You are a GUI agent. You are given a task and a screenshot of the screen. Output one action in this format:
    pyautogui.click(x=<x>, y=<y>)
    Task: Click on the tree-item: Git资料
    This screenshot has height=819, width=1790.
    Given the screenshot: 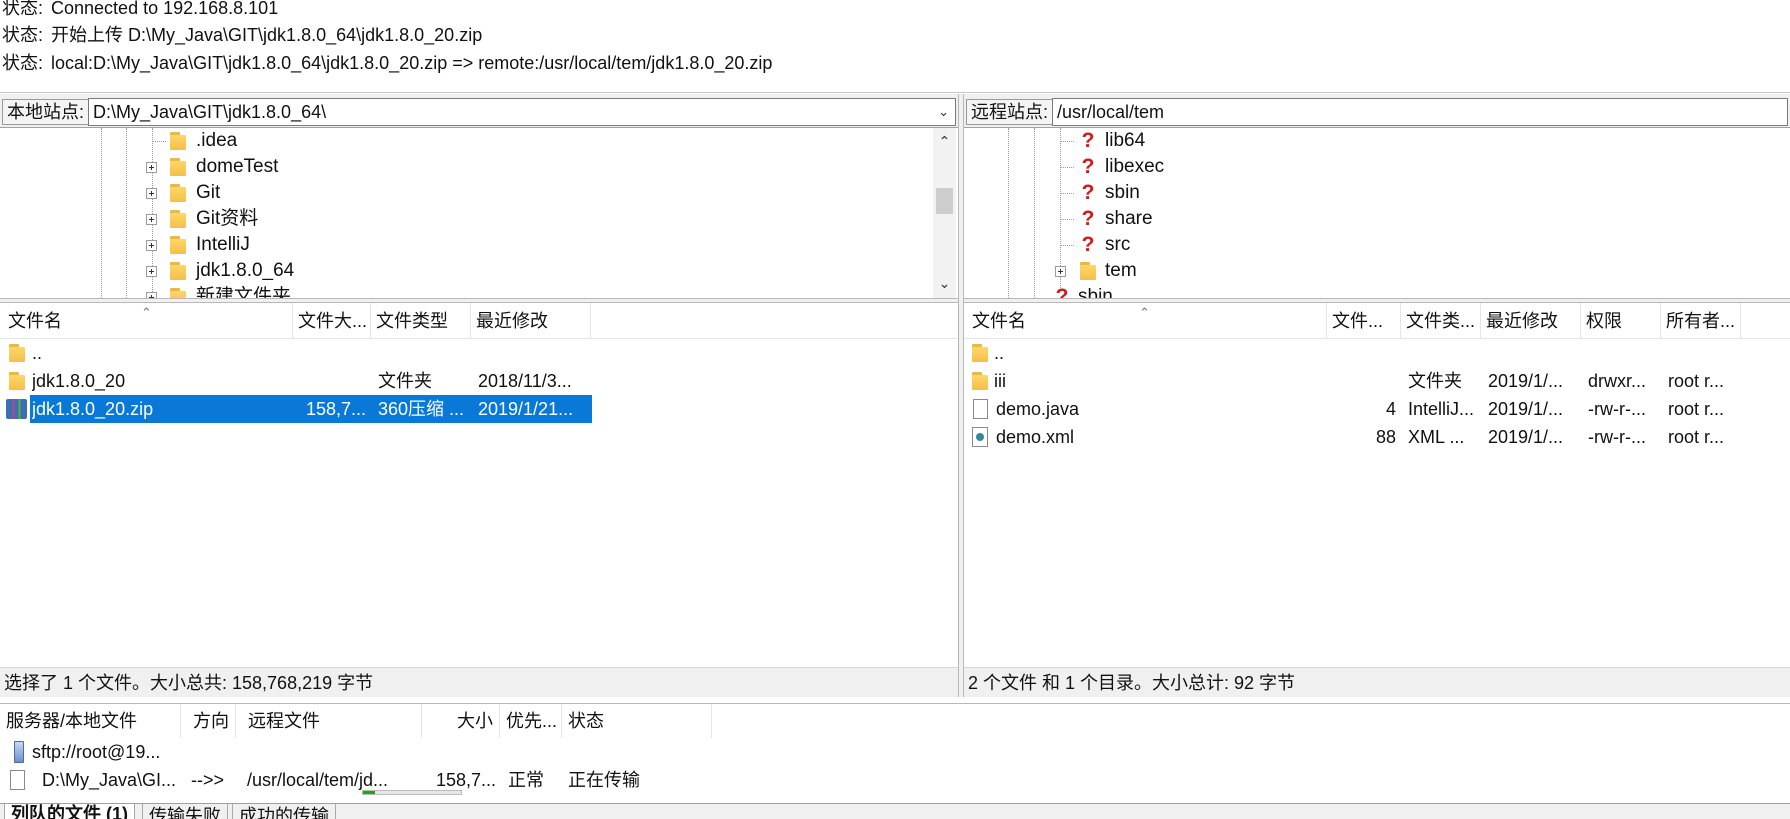 What is the action you would take?
    pyautogui.click(x=465, y=219)
    